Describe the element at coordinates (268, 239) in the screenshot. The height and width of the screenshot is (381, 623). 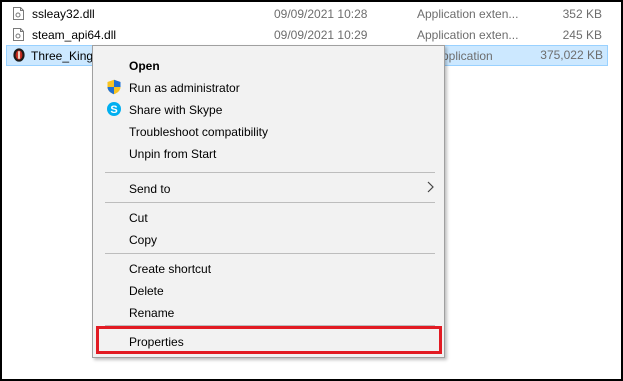
I see `menu-copy: Copy` at that location.